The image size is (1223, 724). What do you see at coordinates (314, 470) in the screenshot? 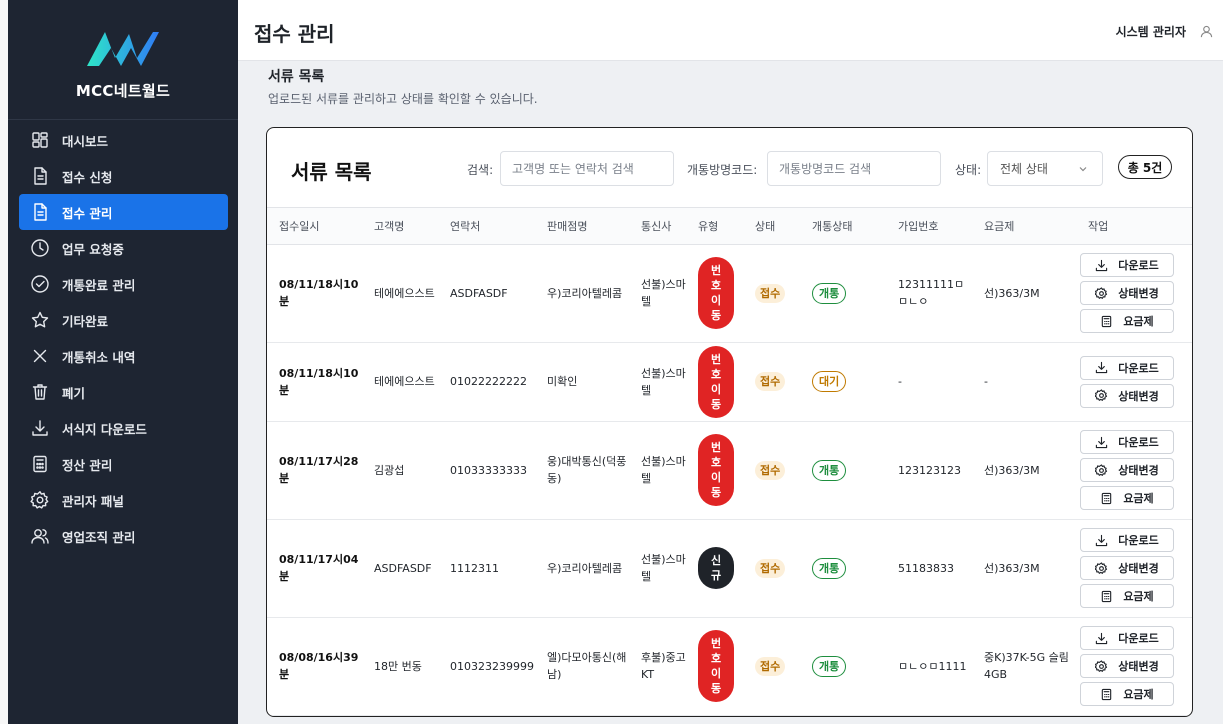
I see `cell-date: 08/11/17시28분` at bounding box center [314, 470].